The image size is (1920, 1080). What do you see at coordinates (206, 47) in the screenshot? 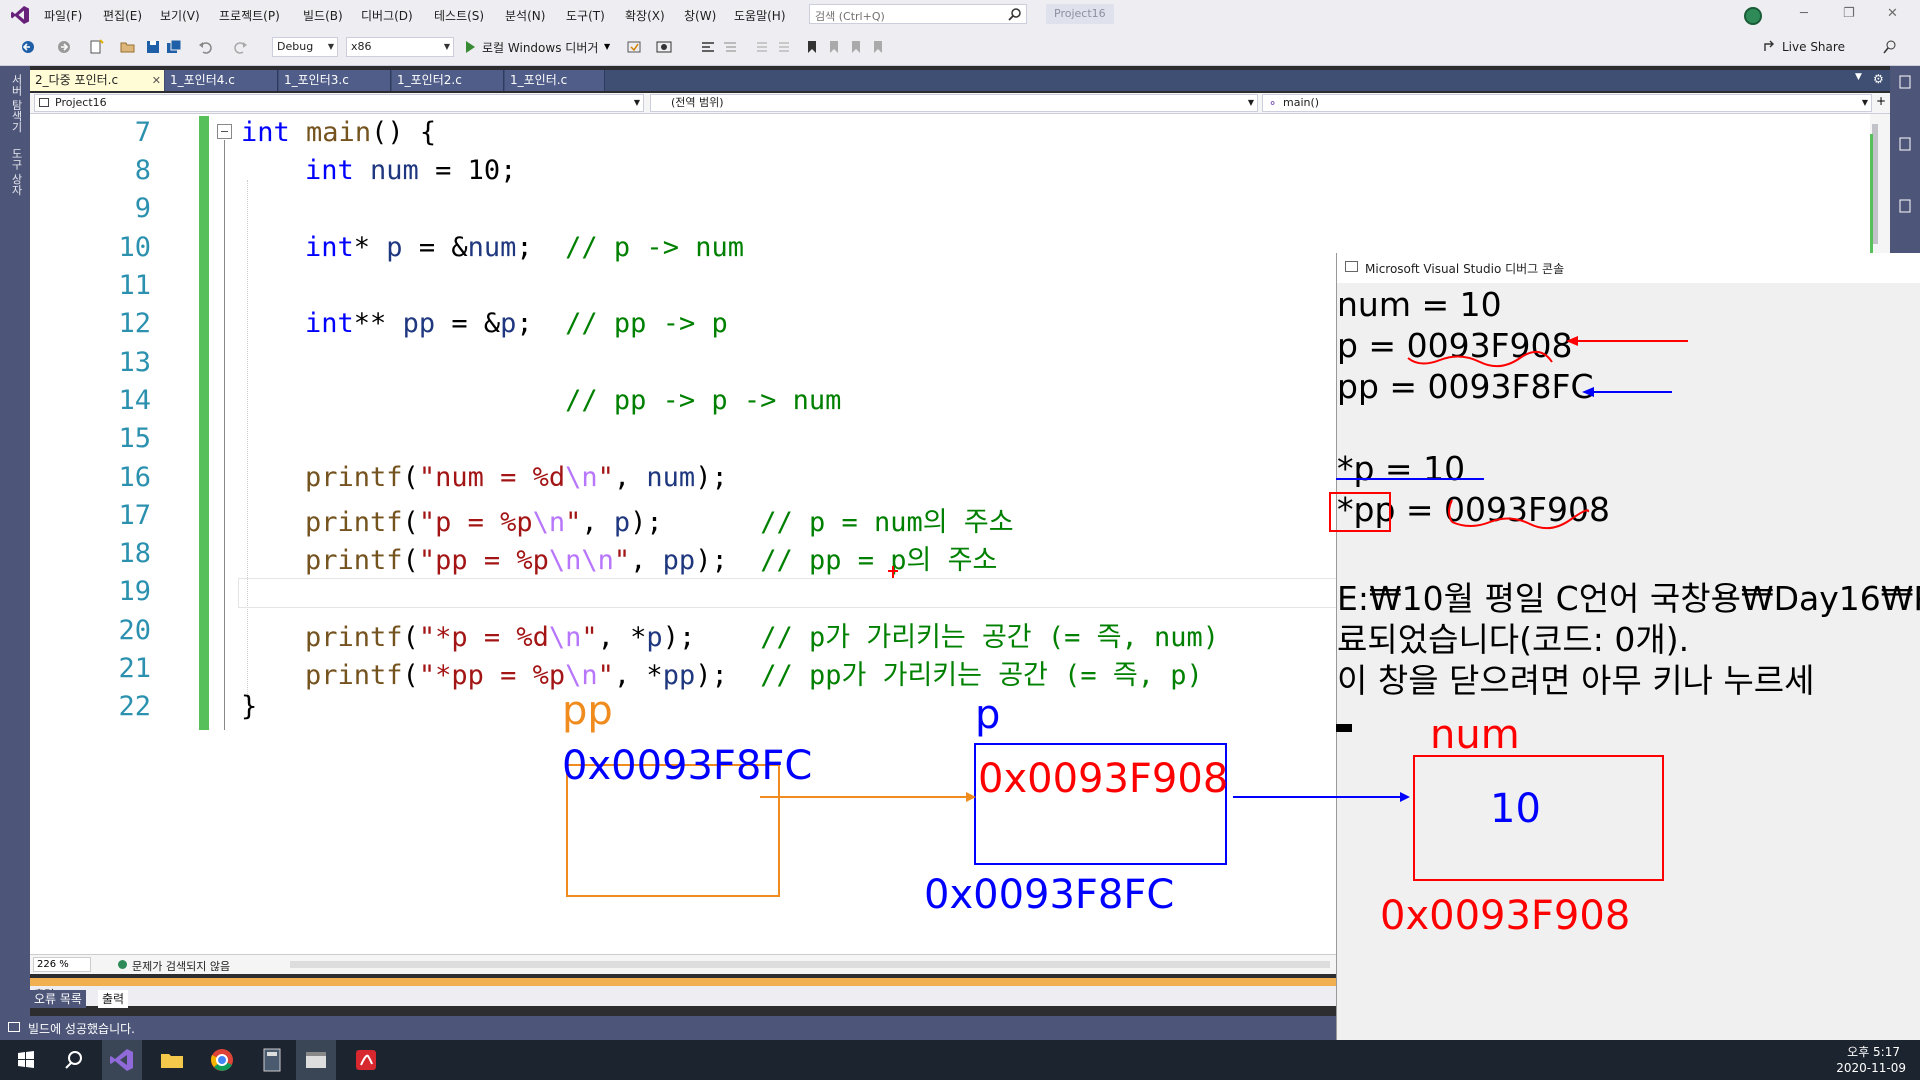
I see `undo-icon` at bounding box center [206, 47].